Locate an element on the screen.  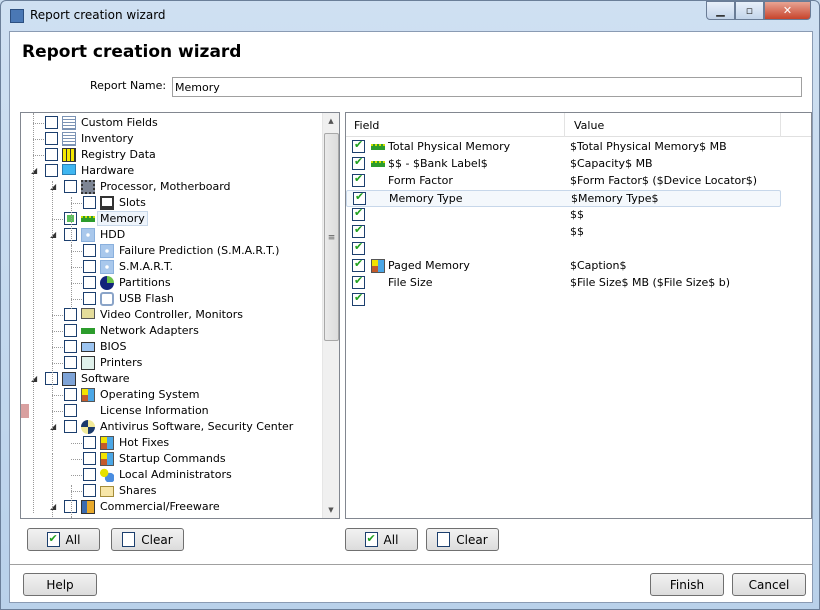
field-row: File Size $File Size$ MB ($File Size$ b) is located at coordinates (563, 283).